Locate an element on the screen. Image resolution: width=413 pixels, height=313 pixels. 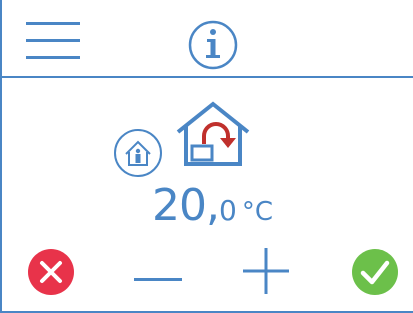
confirm-button is located at coordinates (375, 272).